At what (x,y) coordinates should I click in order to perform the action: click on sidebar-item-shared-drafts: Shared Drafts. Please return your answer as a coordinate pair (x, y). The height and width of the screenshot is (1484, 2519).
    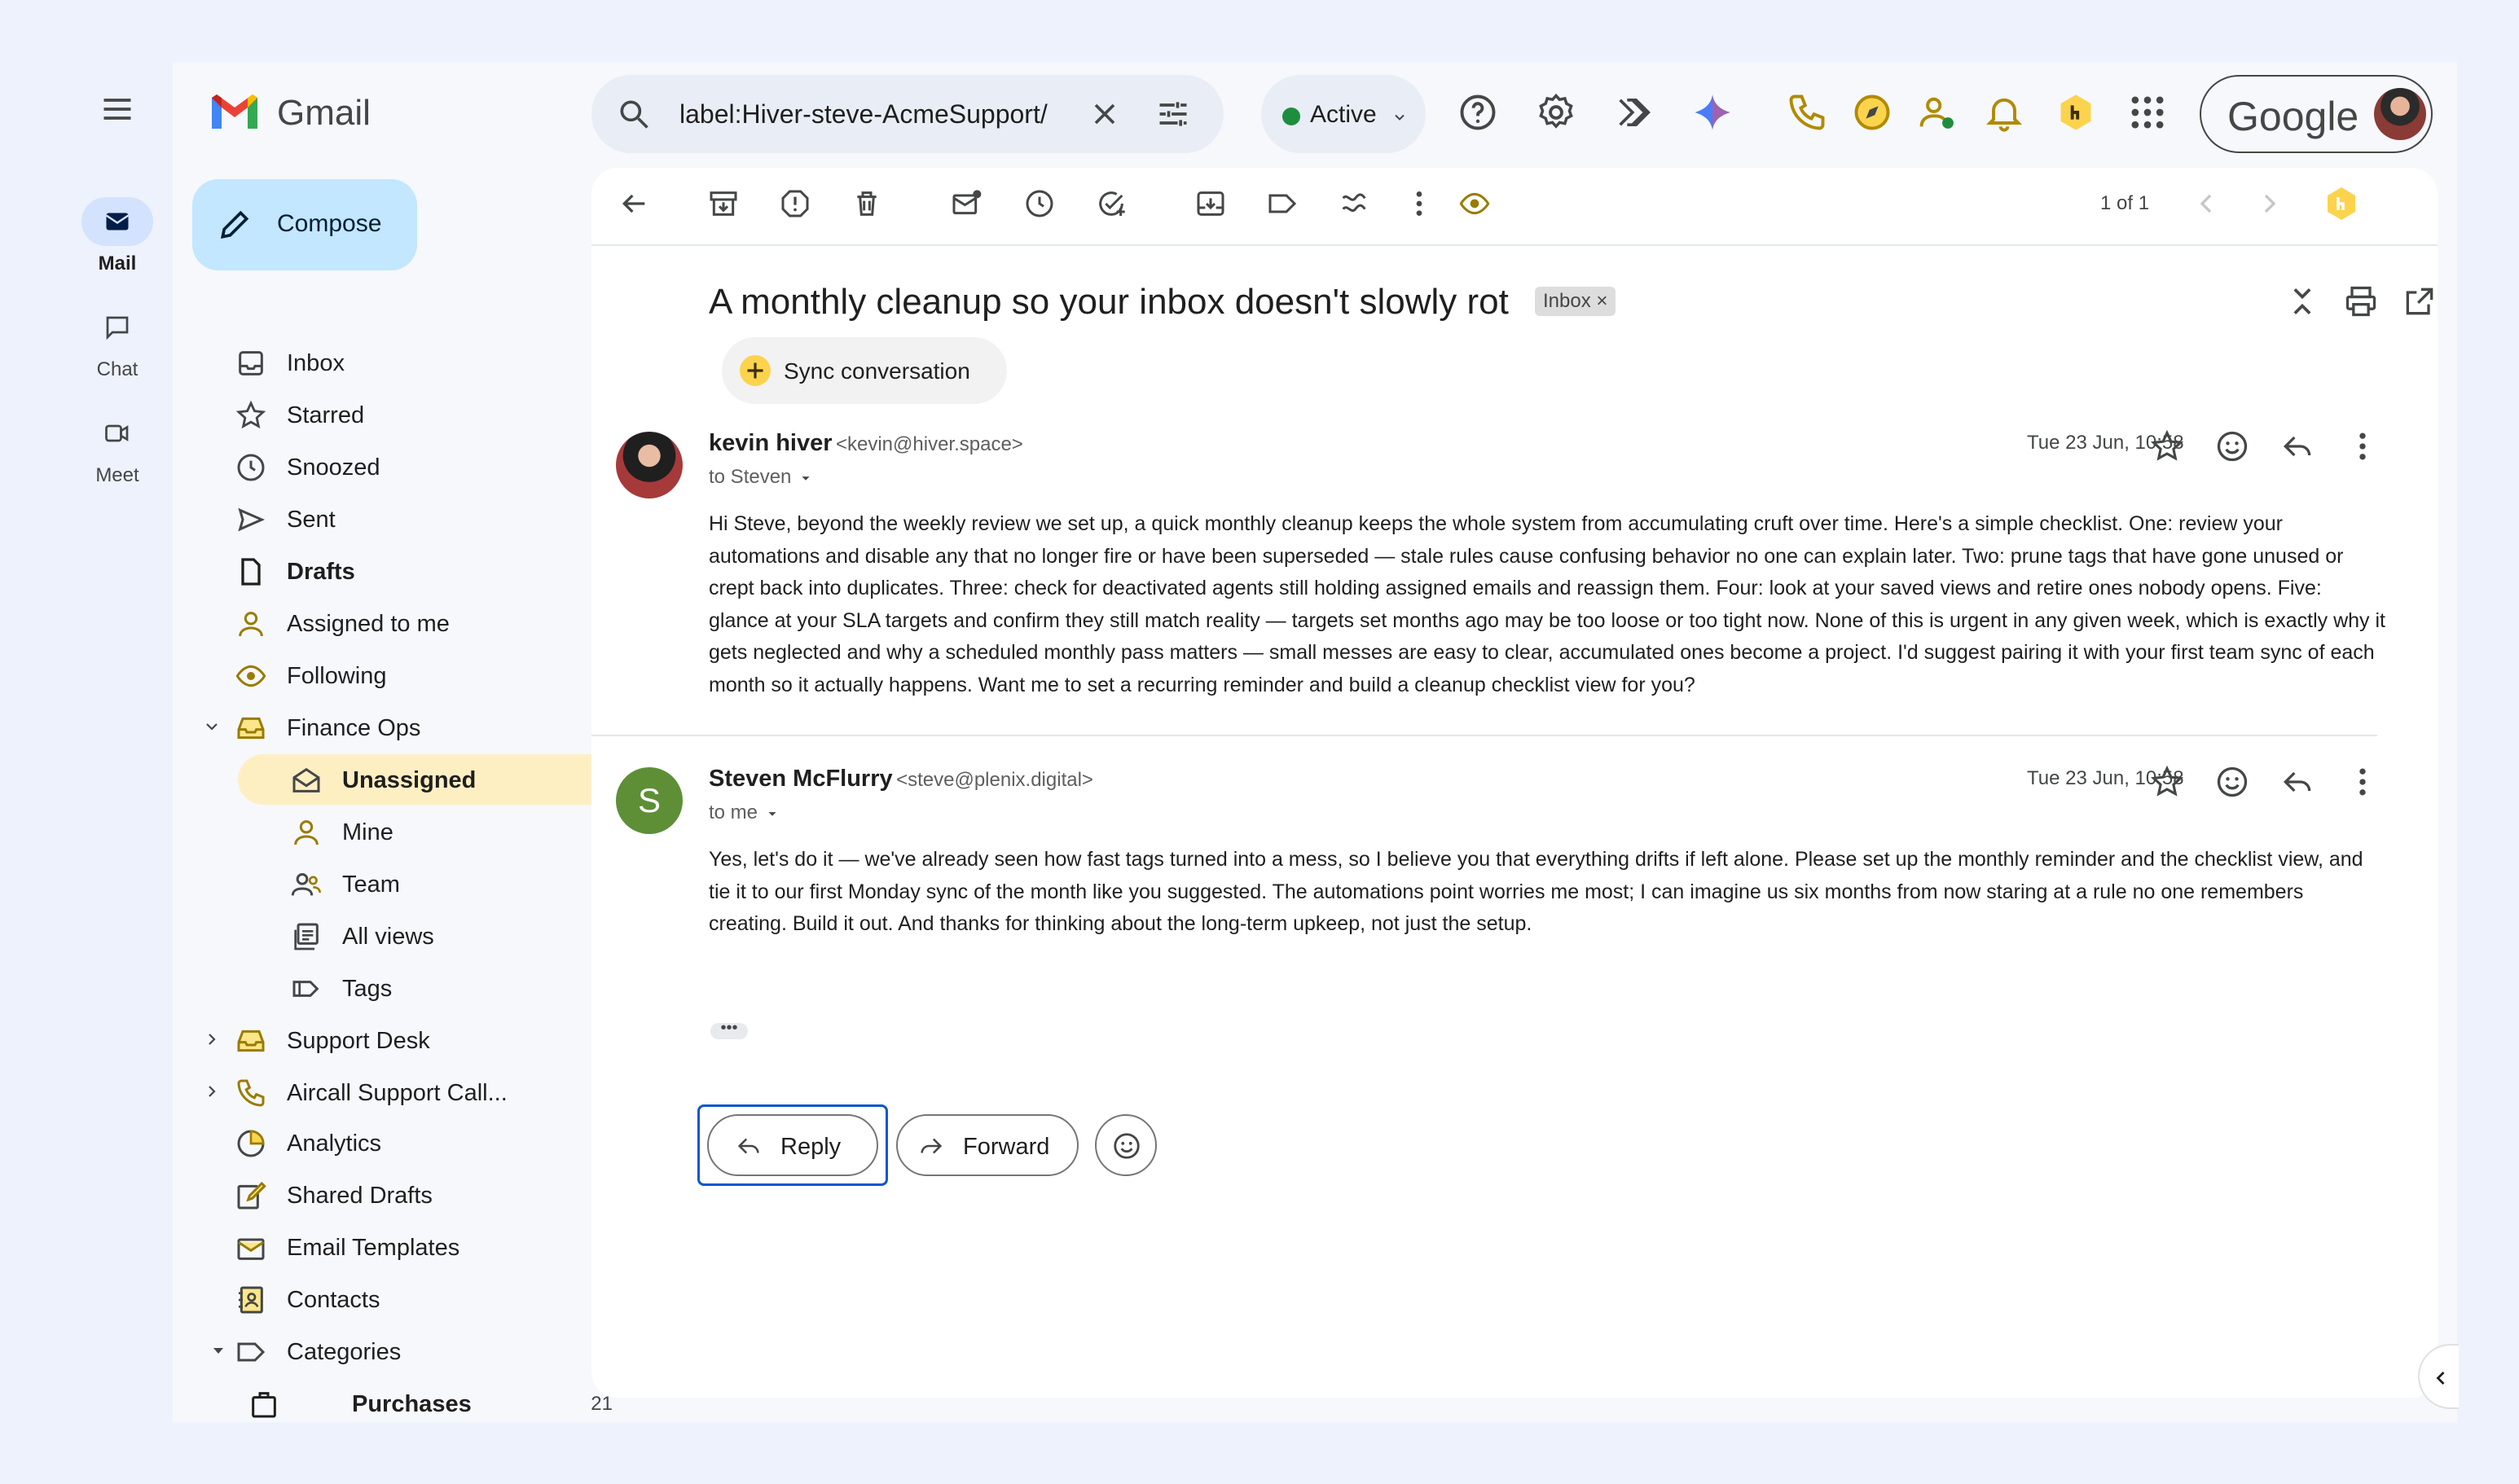
    Looking at the image, I should click on (415, 1195).